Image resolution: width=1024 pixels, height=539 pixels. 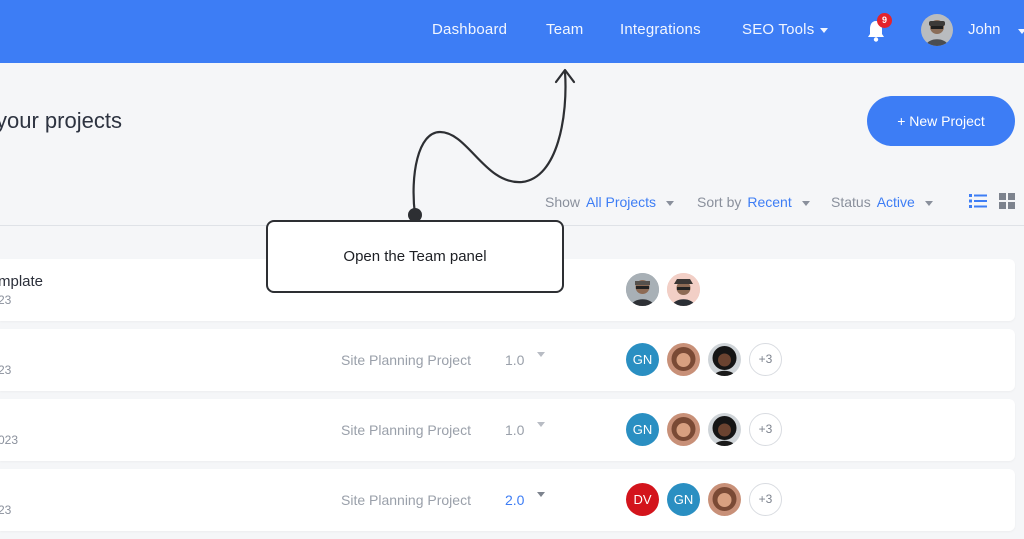 What do you see at coordinates (851, 202) in the screenshot?
I see `status-filter-label: Status` at bounding box center [851, 202].